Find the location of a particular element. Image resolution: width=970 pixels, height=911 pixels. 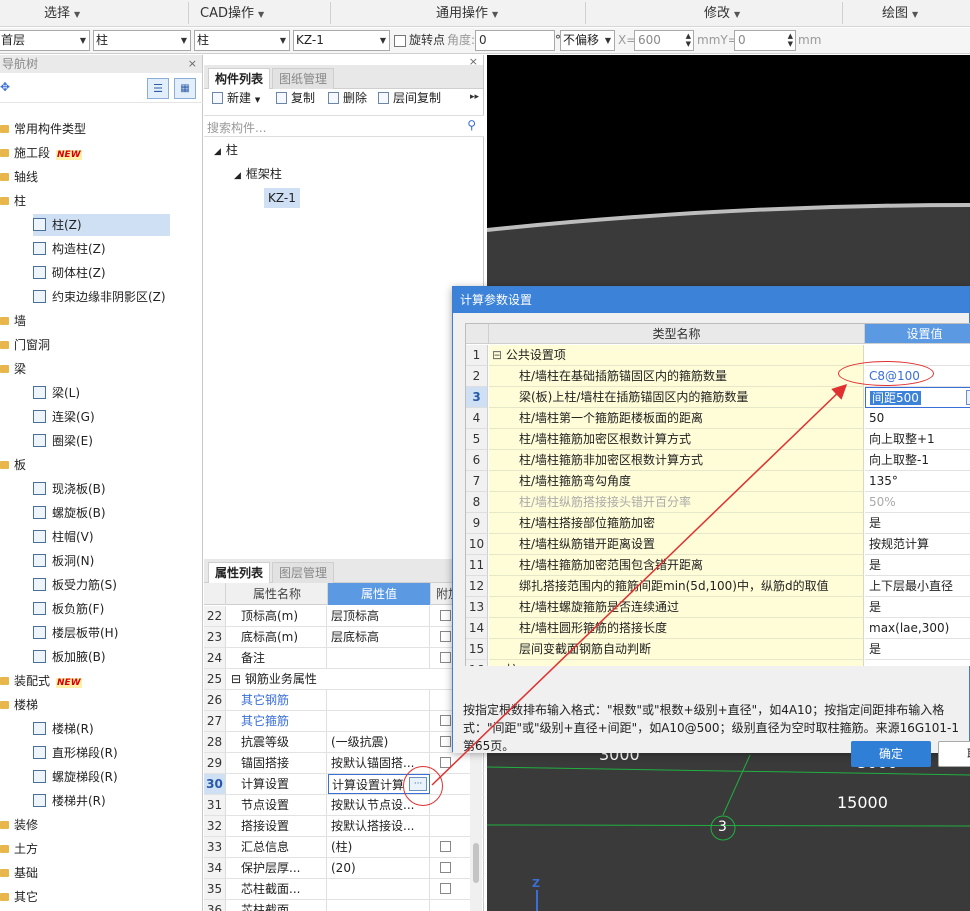

x-offset-input: 600 ▲ ▼ is located at coordinates (664, 40).